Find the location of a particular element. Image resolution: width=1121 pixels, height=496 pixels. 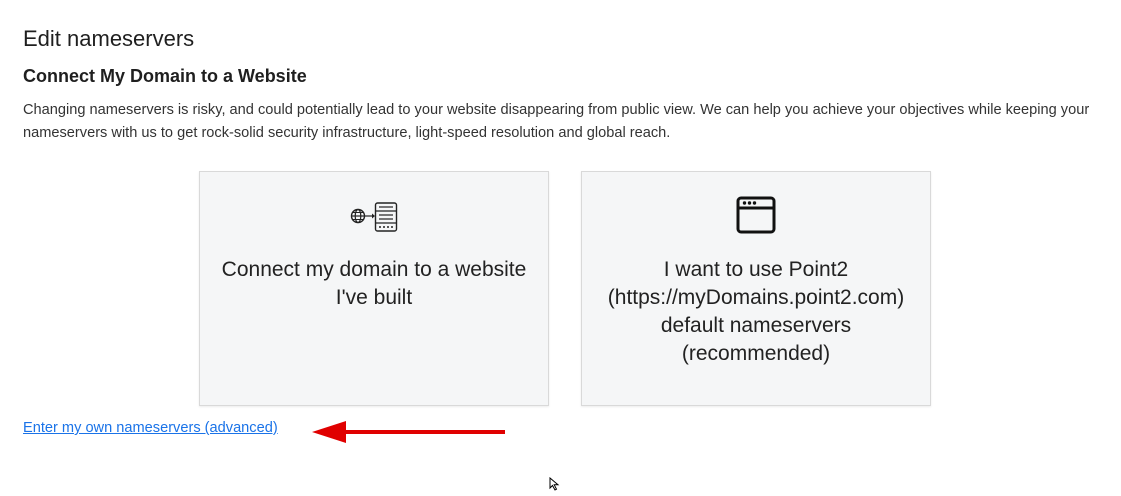

option-label-line: (recommended) is located at coordinates (756, 353).